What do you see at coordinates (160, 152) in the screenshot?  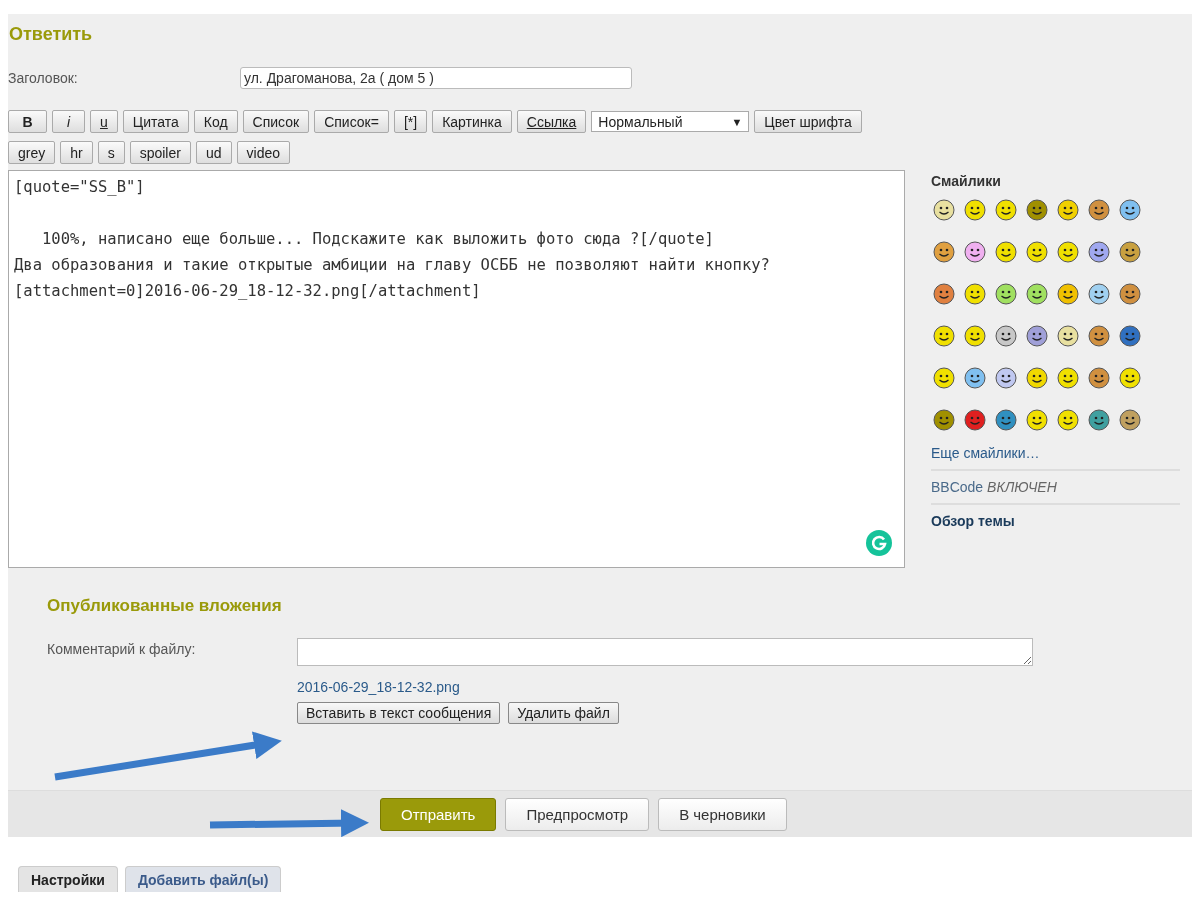 I see `format-button: spoiler` at bounding box center [160, 152].